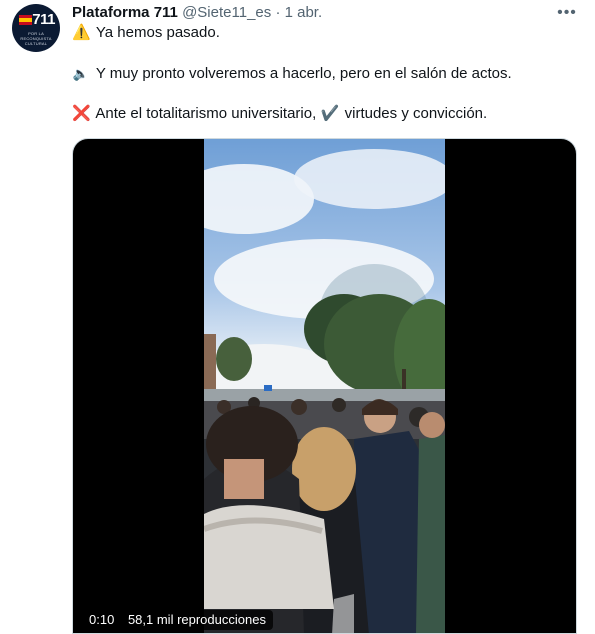  What do you see at coordinates (43, 19) in the screenshot?
I see `logo-text: 711` at bounding box center [43, 19].